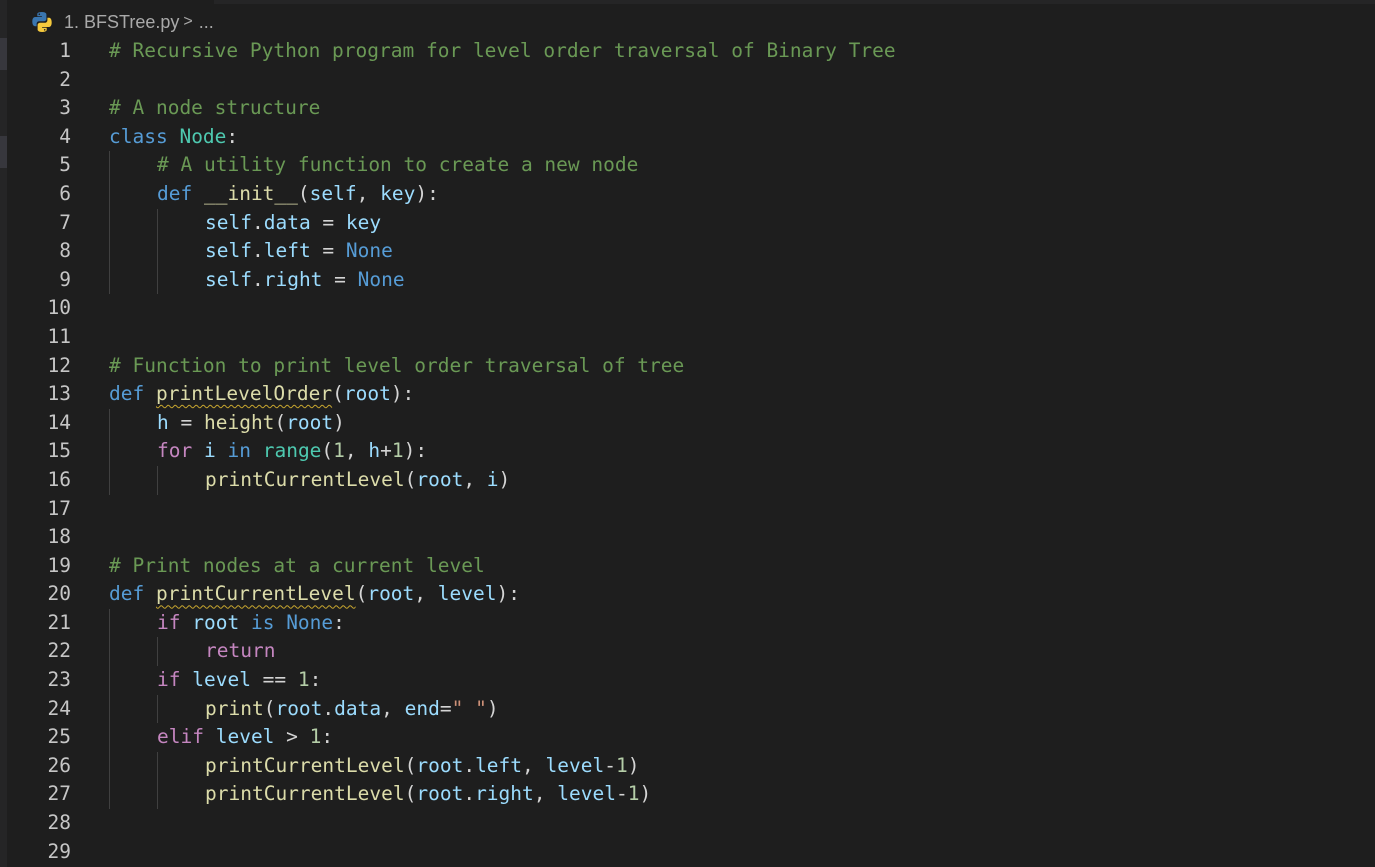  Describe the element at coordinates (687, 766) in the screenshot. I see `code-line: 26 printCurrentLevel(root.left, level-1)` at that location.